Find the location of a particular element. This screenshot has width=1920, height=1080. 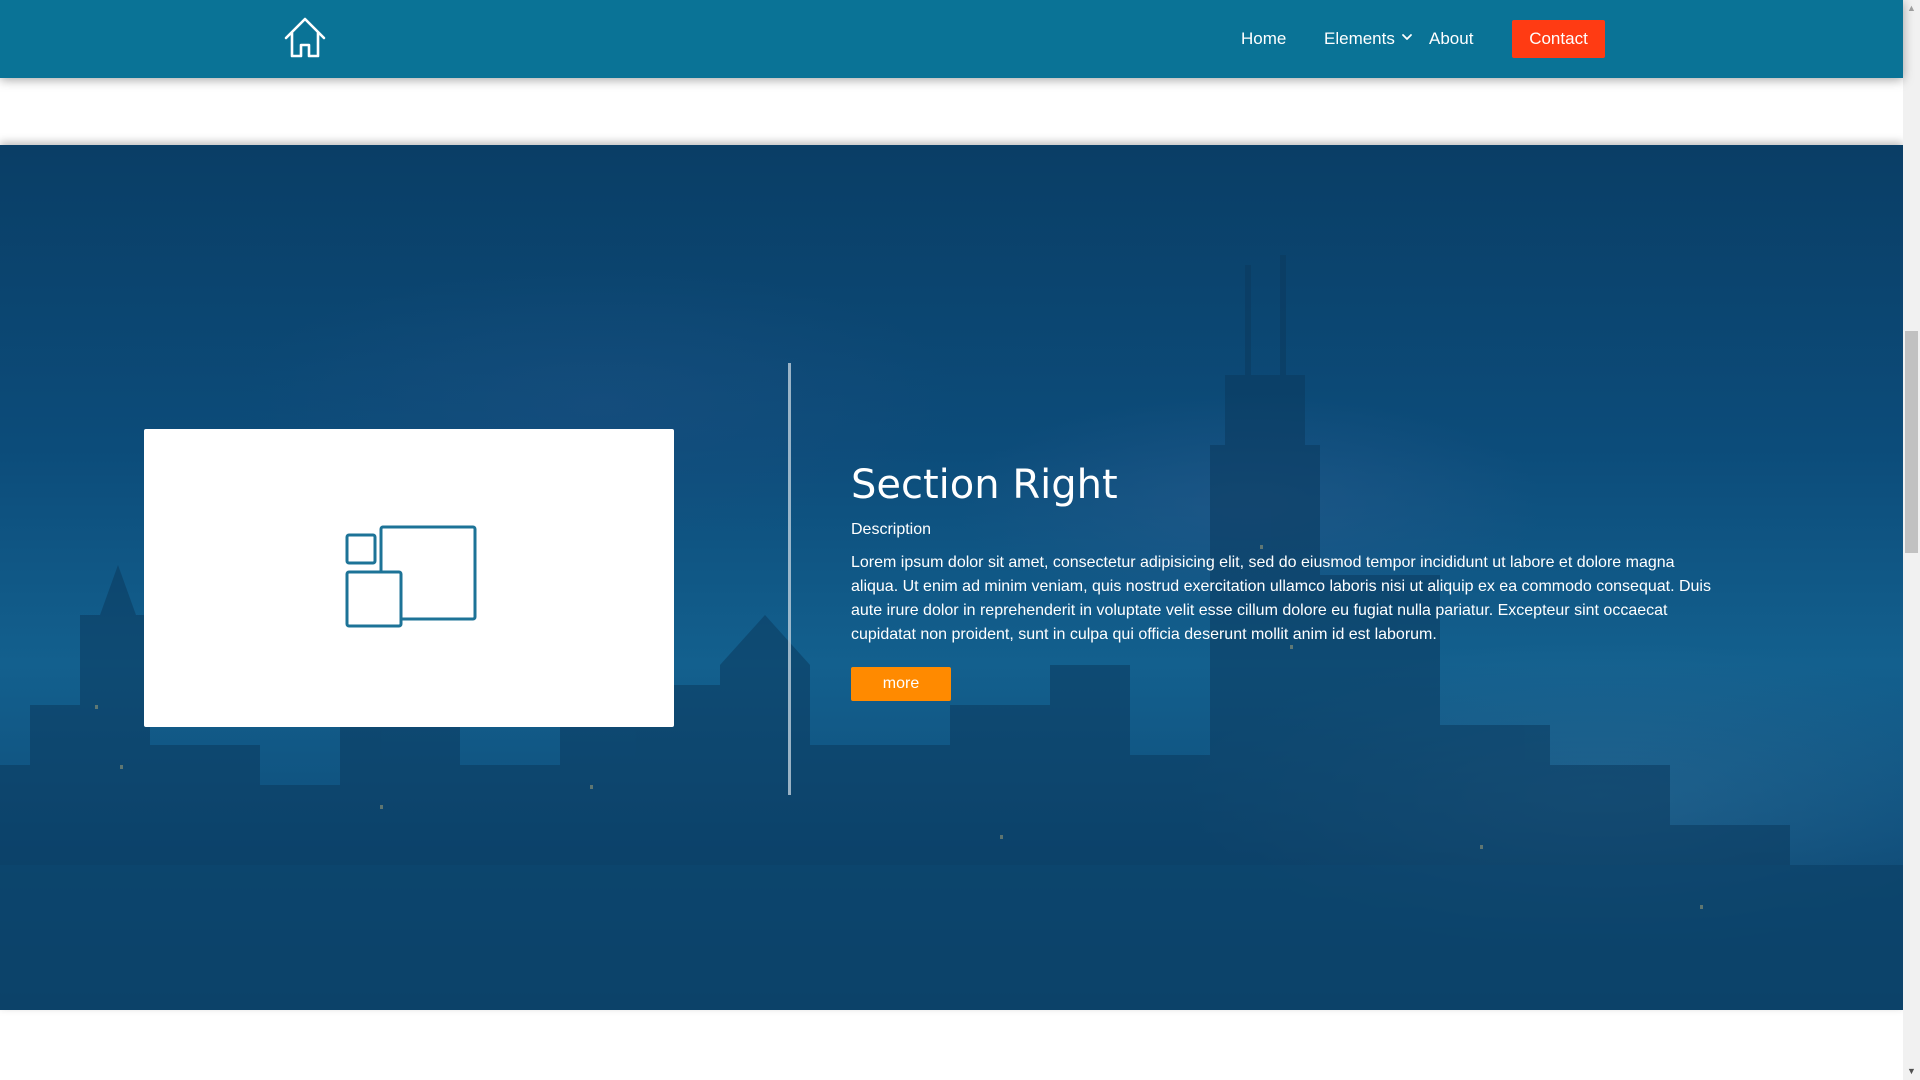

home-icon is located at coordinates (305, 37).